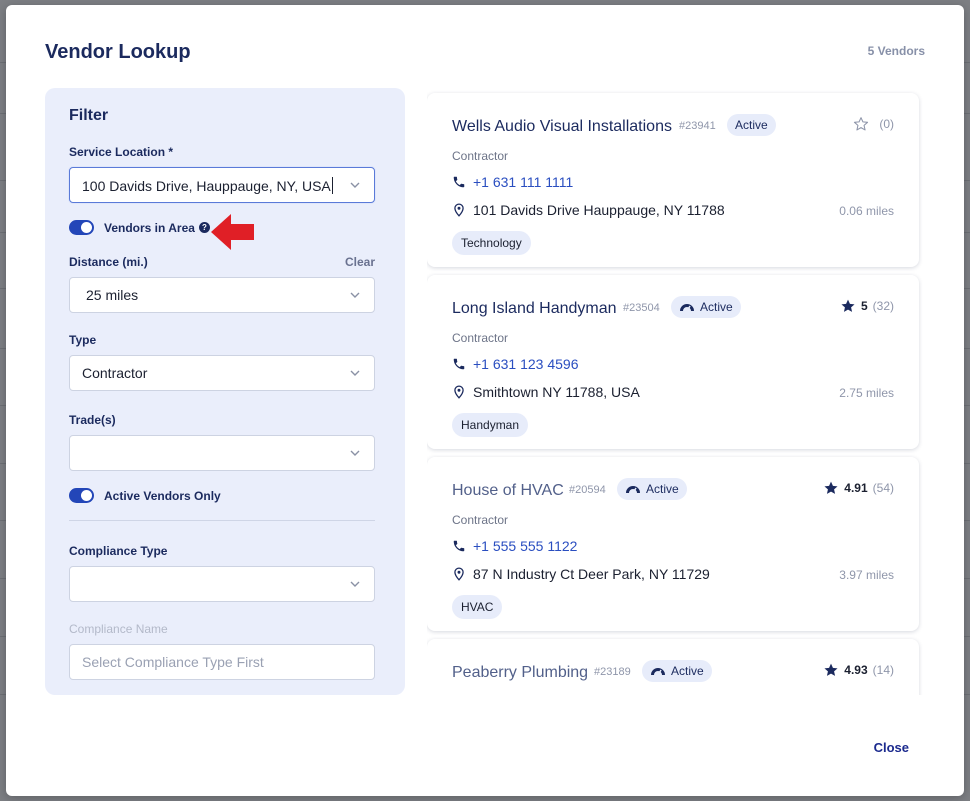 Image resolution: width=970 pixels, height=801 pixels. I want to click on red-arrow-annotation, so click(232, 232).